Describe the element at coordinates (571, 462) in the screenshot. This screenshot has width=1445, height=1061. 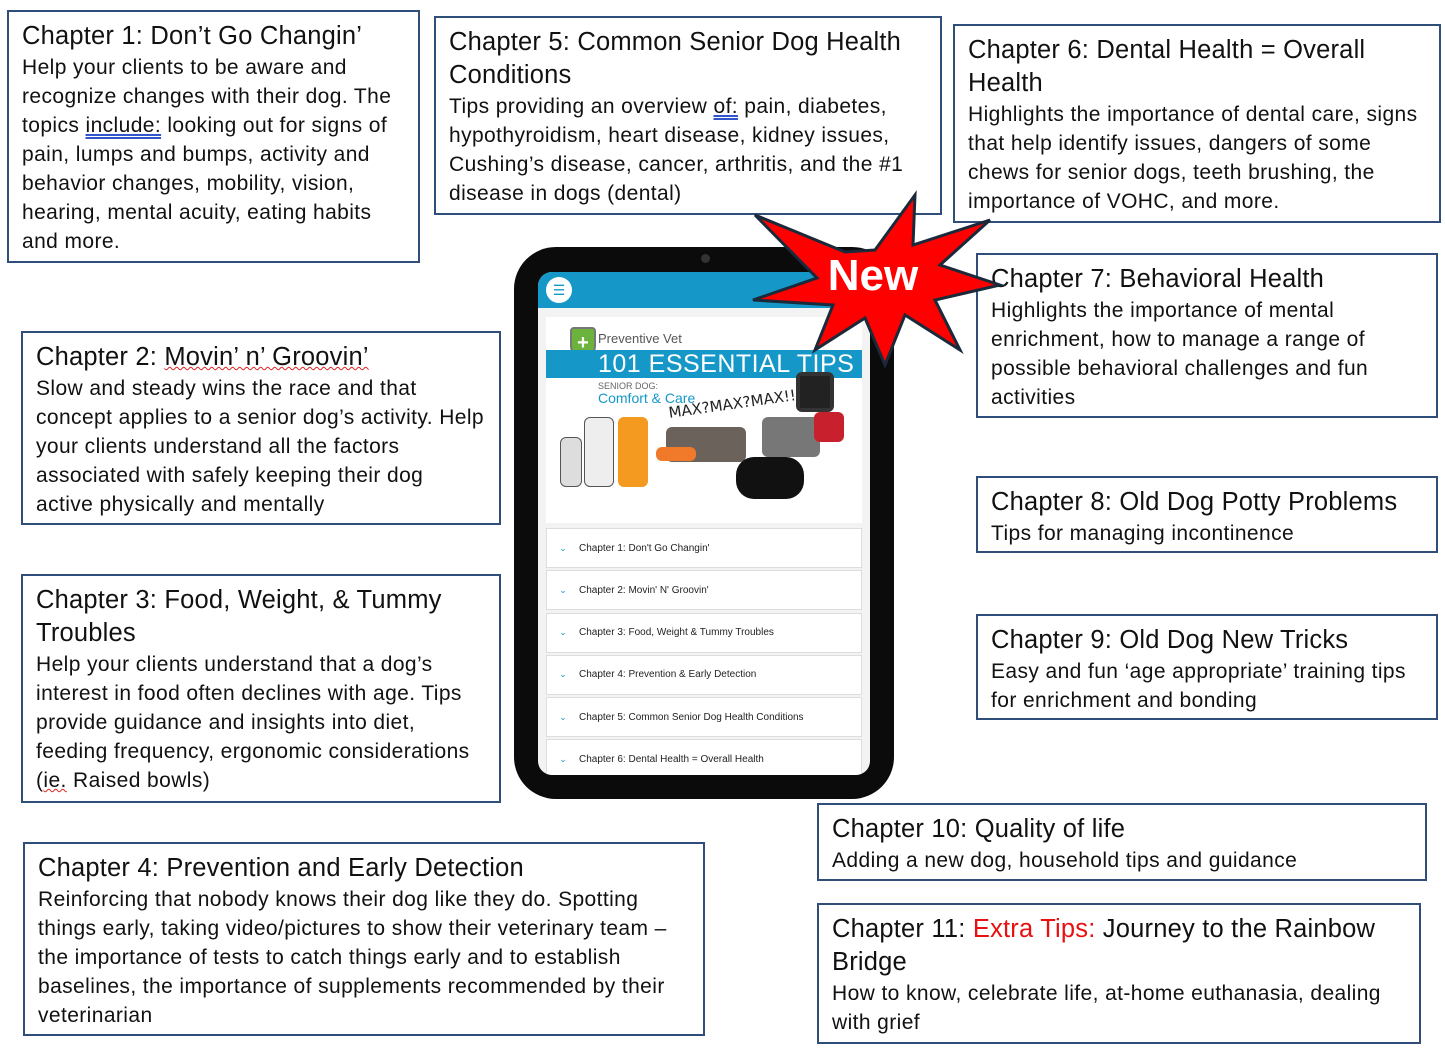
I see `dog-illustration` at that location.